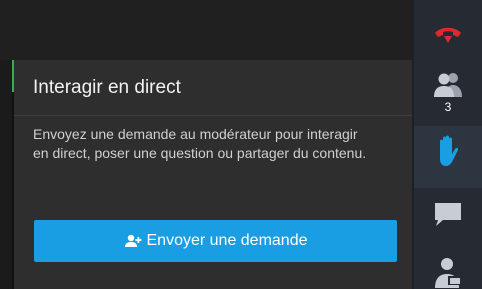  I want to click on hangup-button, so click(448, 35).